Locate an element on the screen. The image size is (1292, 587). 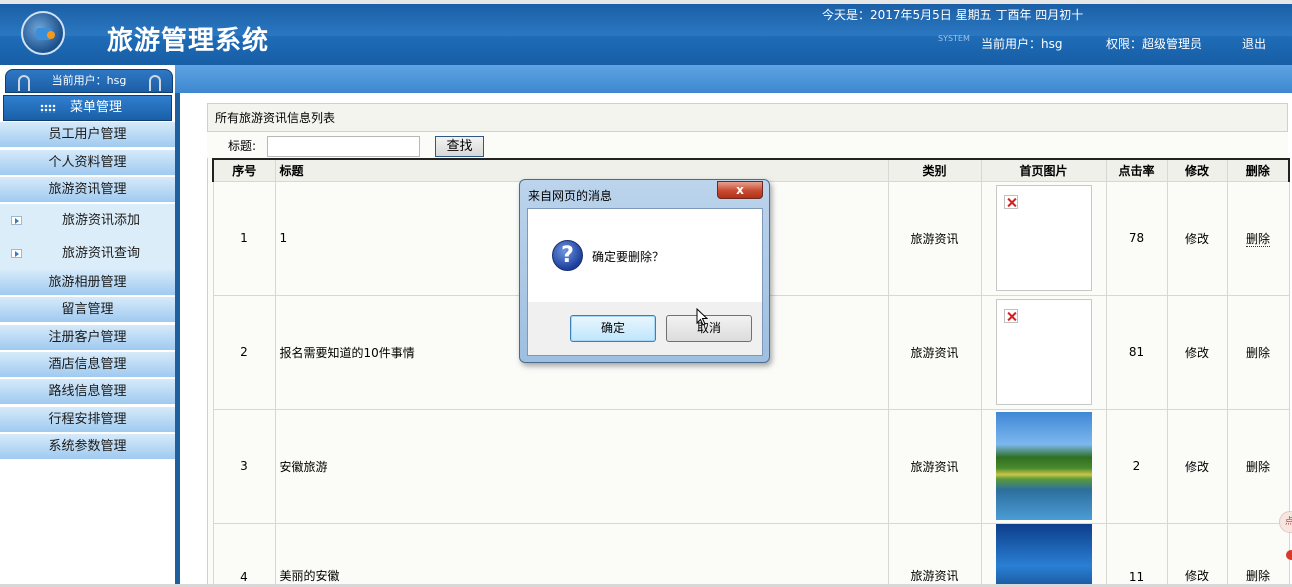
sidebar-current-user-label: 当前用户：hsg is located at coordinates (89, 80).